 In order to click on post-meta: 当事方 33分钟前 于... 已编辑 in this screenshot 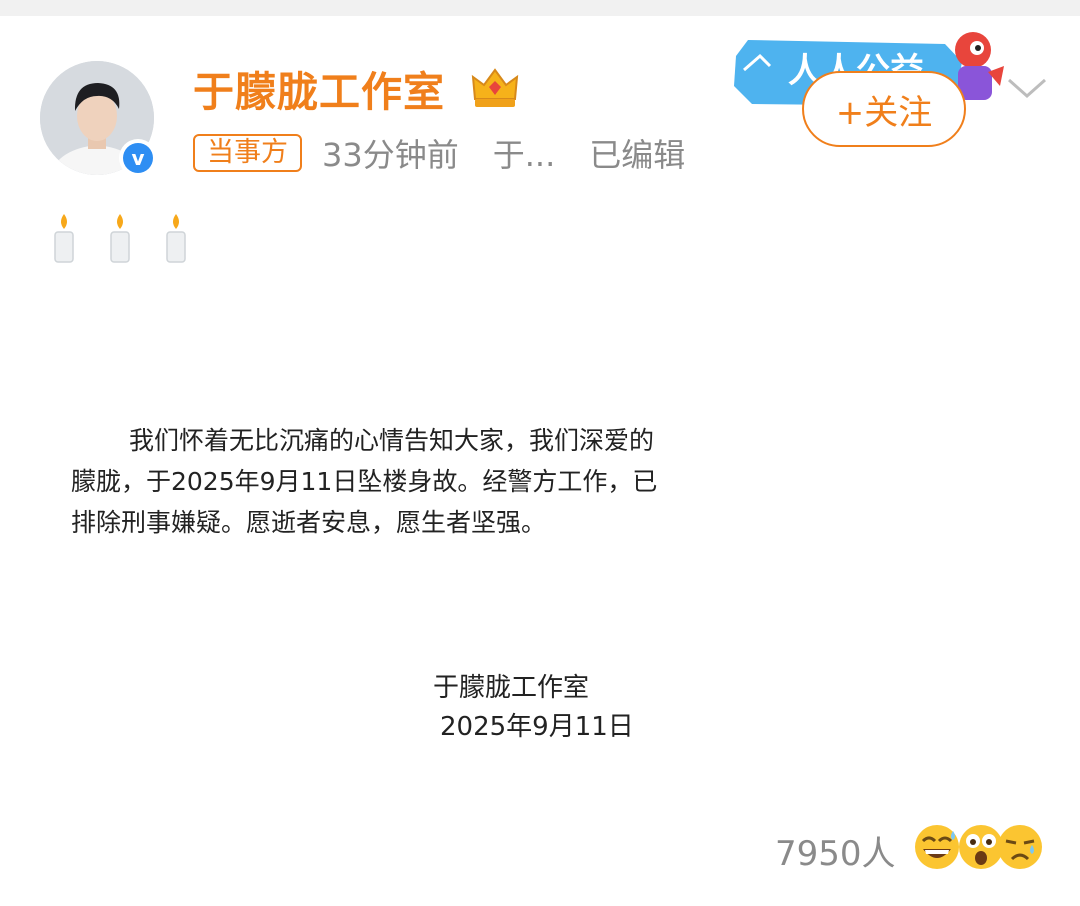, I will do `click(456, 153)`.